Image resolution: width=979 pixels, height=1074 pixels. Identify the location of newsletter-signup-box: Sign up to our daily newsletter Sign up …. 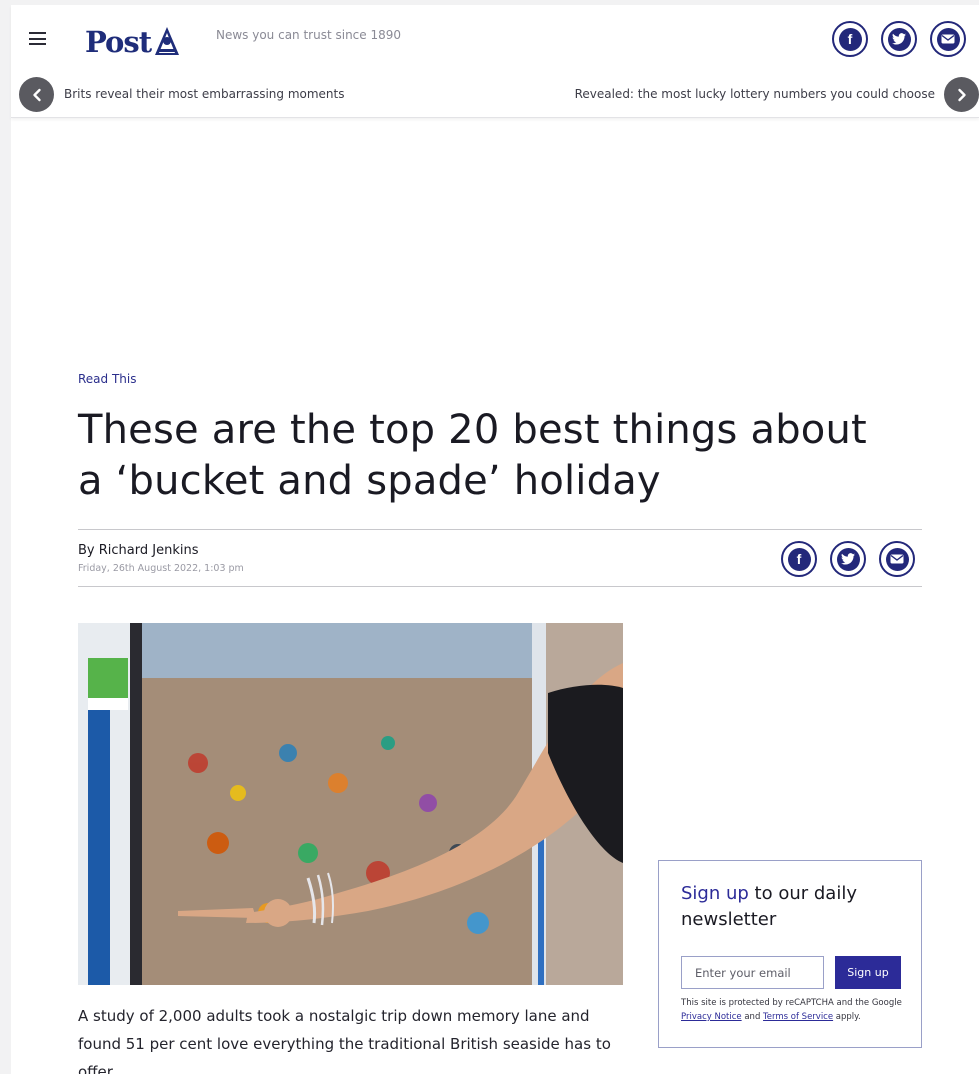
(790, 954).